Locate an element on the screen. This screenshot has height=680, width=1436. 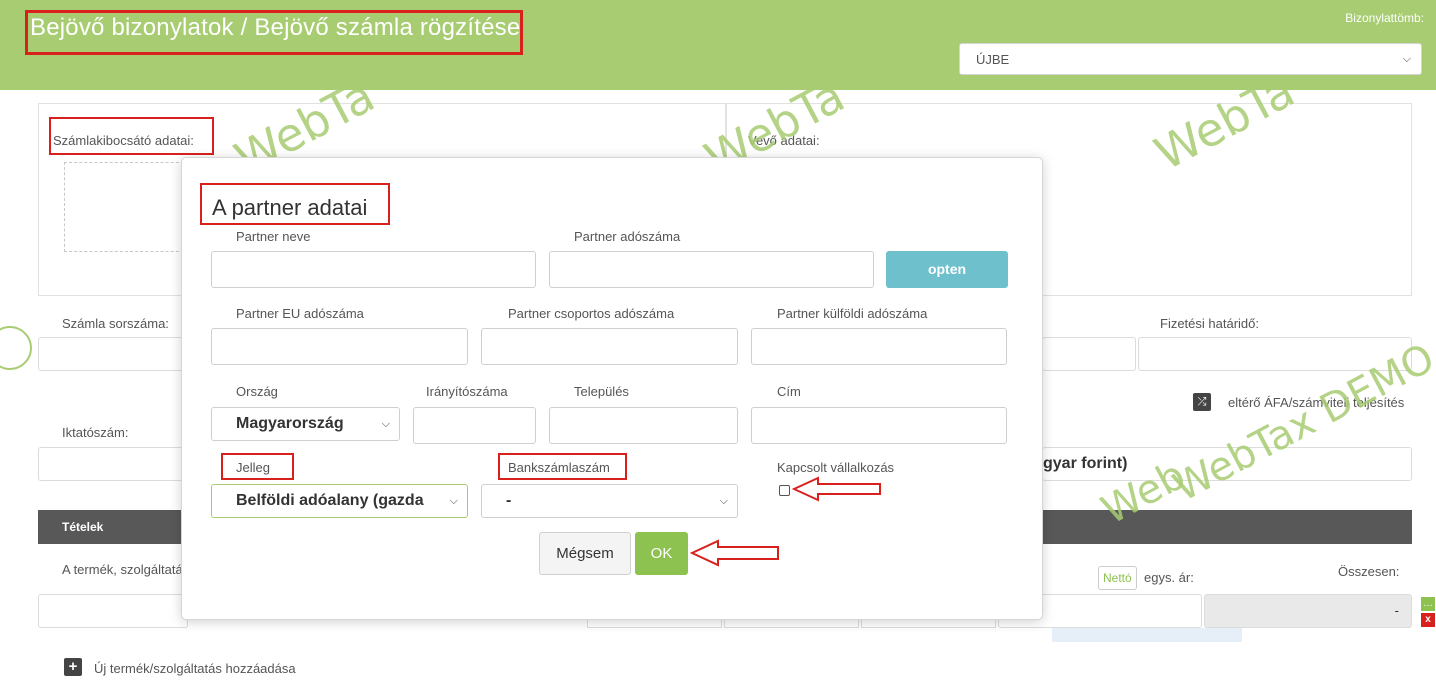
group-taxnum-label: Partner csoportos adószáma is located at coordinates (591, 313).